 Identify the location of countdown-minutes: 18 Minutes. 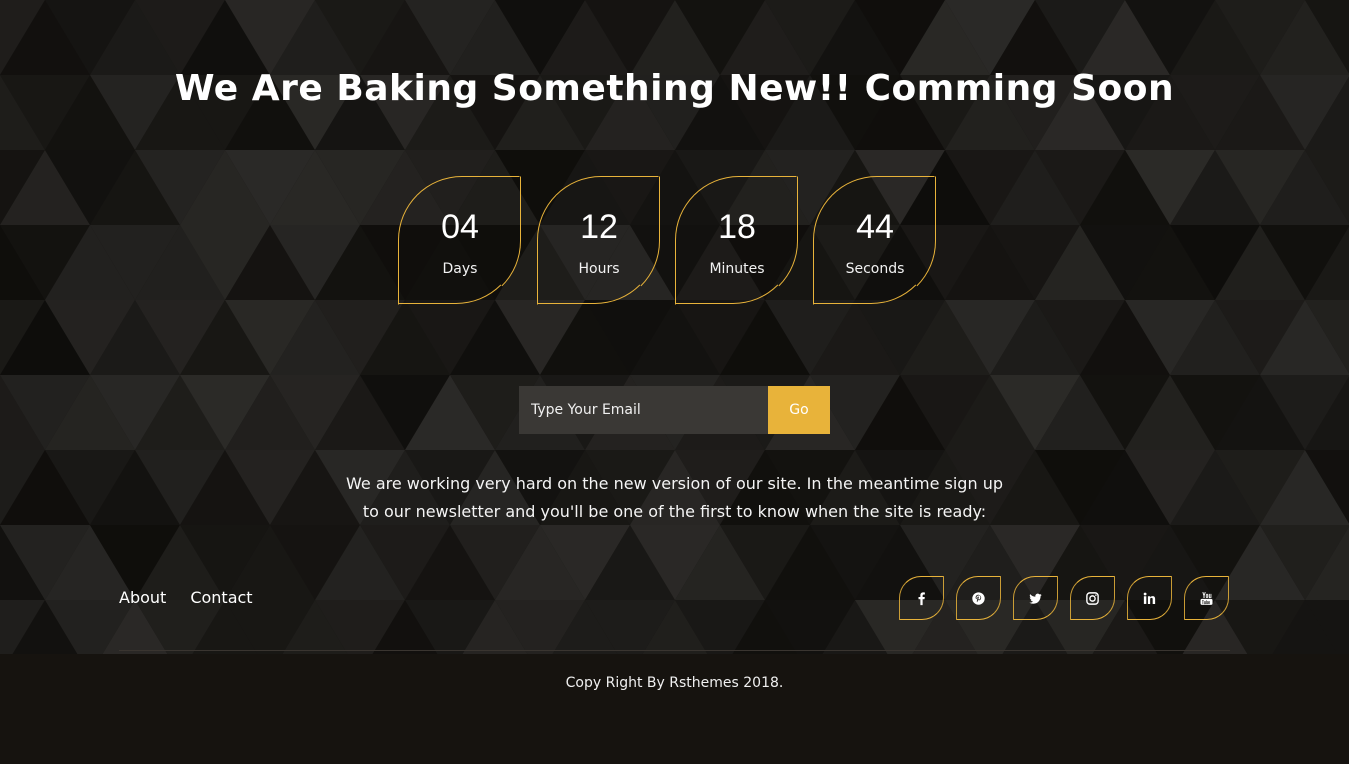
(736, 240).